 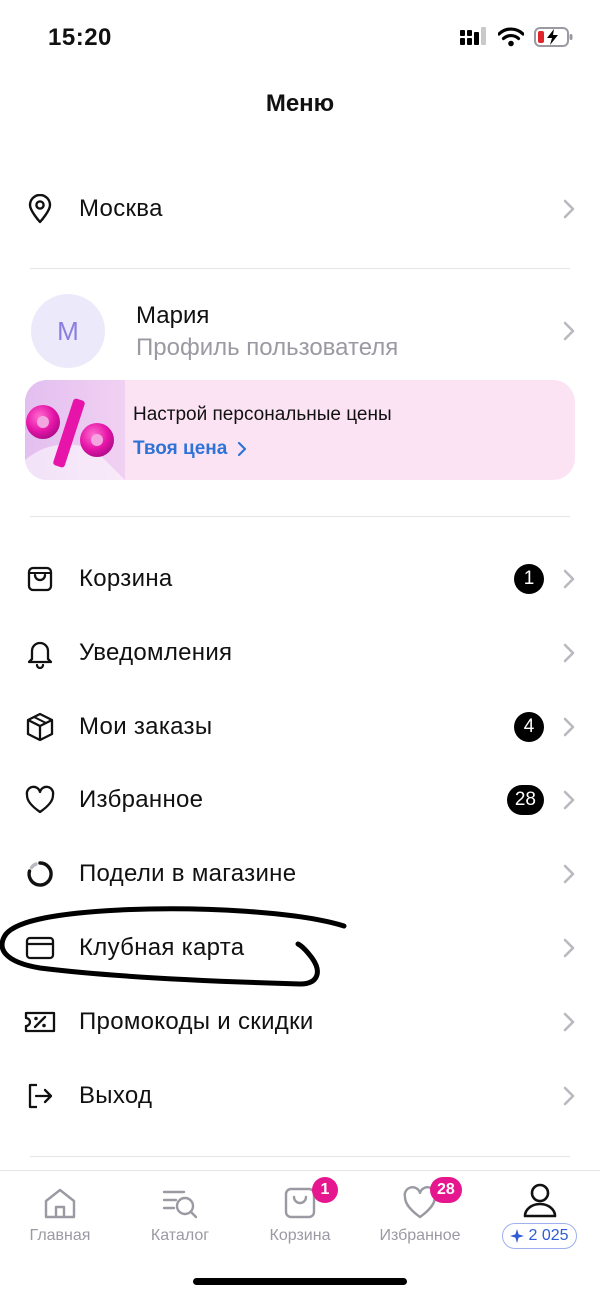 What do you see at coordinates (529, 579) in the screenshot?
I see `count-badge: 1` at bounding box center [529, 579].